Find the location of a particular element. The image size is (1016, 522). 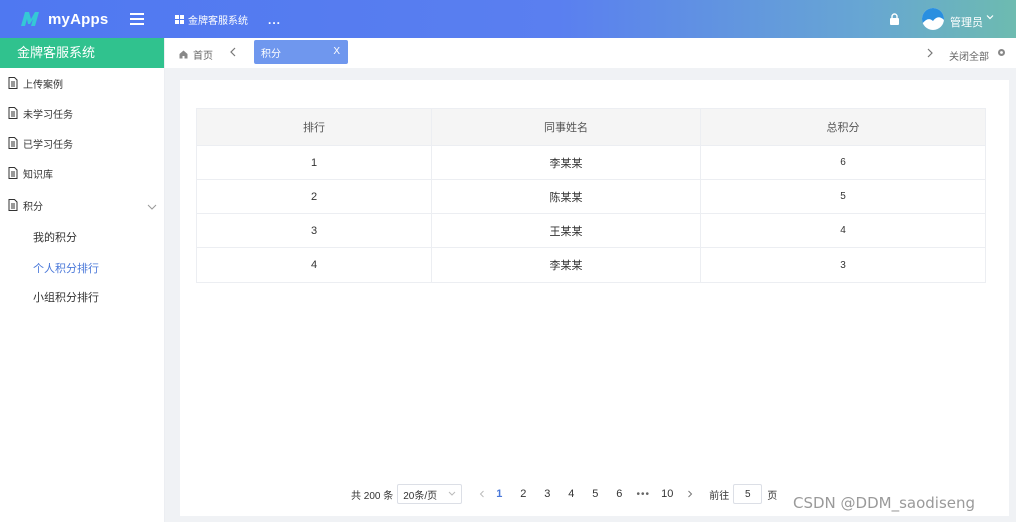

chevron-left-icon is located at coordinates (233, 52).